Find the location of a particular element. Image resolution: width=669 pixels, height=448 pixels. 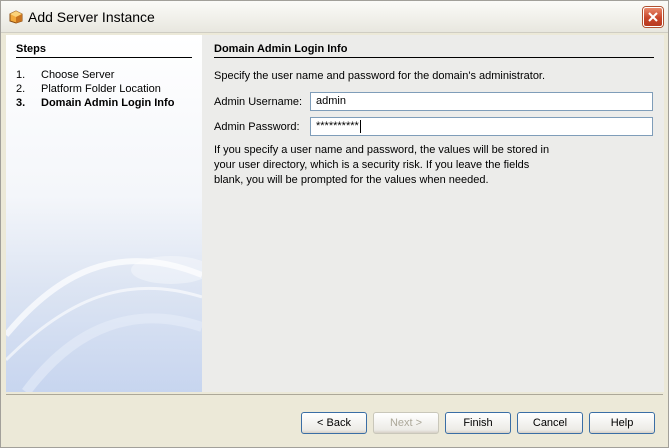

finish-button: Finish is located at coordinates (478, 423).